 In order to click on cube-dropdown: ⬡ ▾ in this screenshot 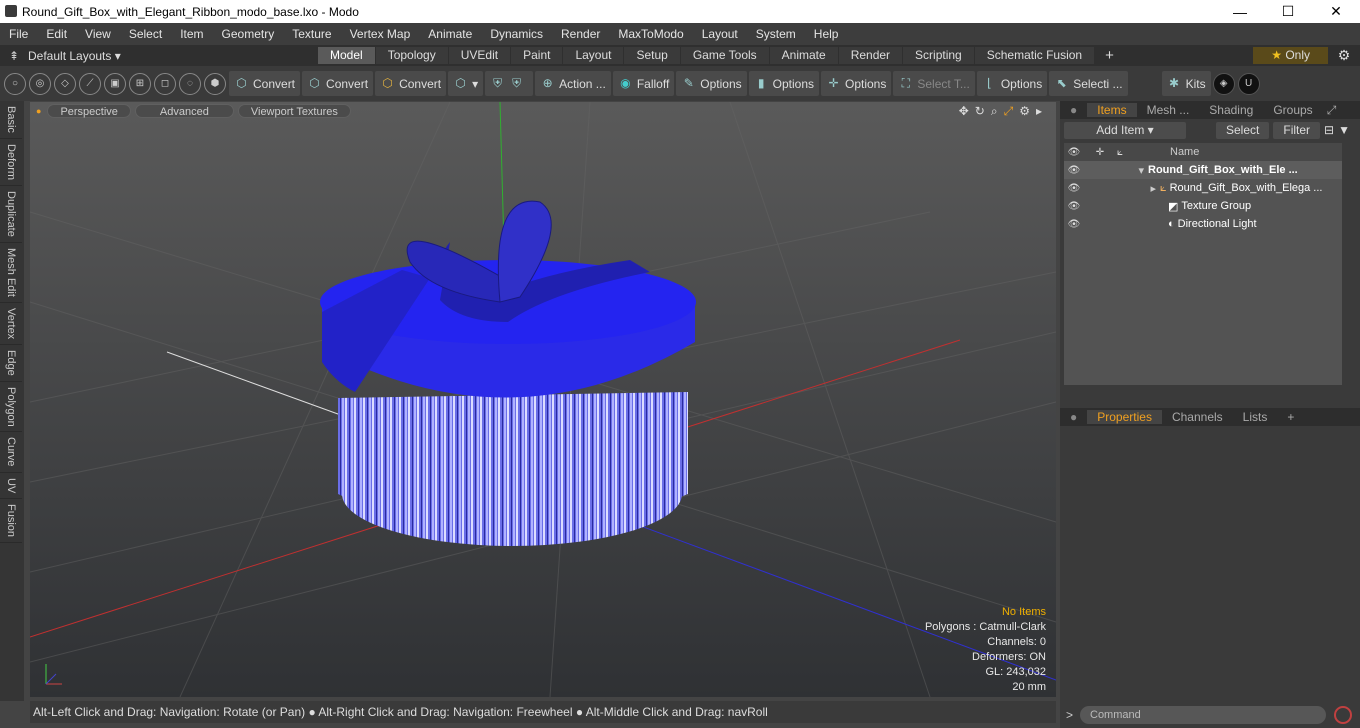, I will do `click(466, 83)`.